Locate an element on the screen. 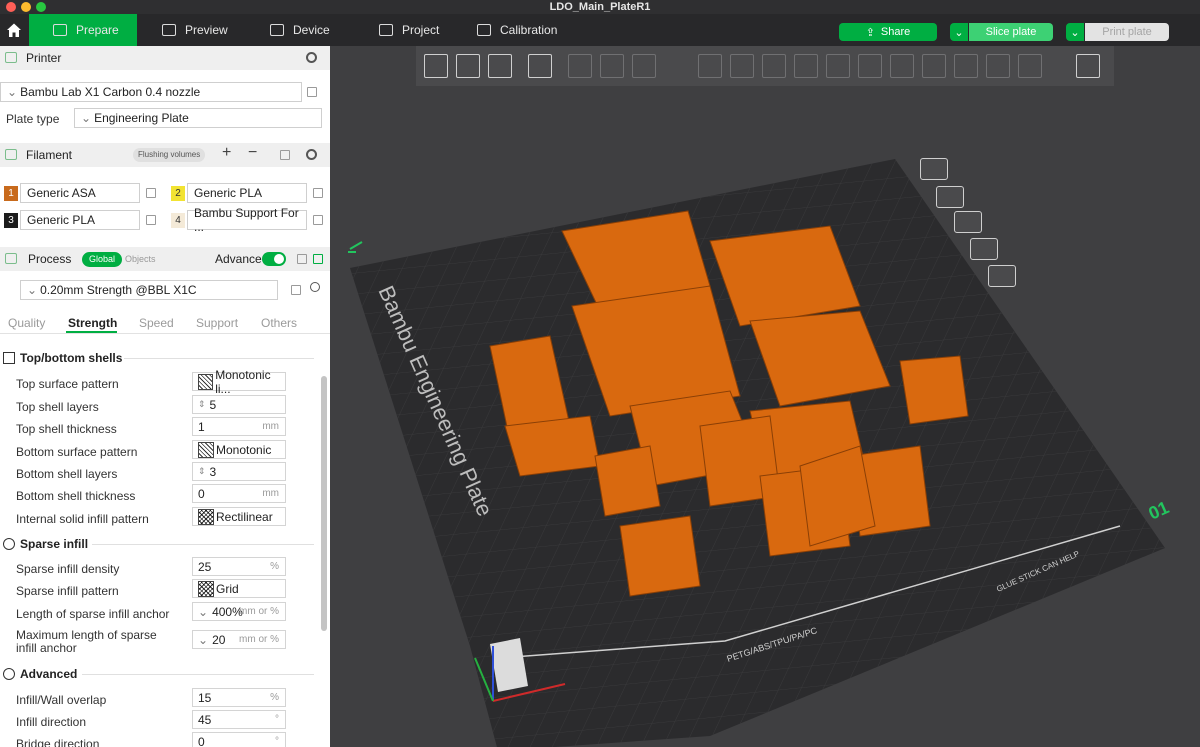 This screenshot has height=747, width=1200. bottom-shell-layers-value: 3 is located at coordinates (213, 471).